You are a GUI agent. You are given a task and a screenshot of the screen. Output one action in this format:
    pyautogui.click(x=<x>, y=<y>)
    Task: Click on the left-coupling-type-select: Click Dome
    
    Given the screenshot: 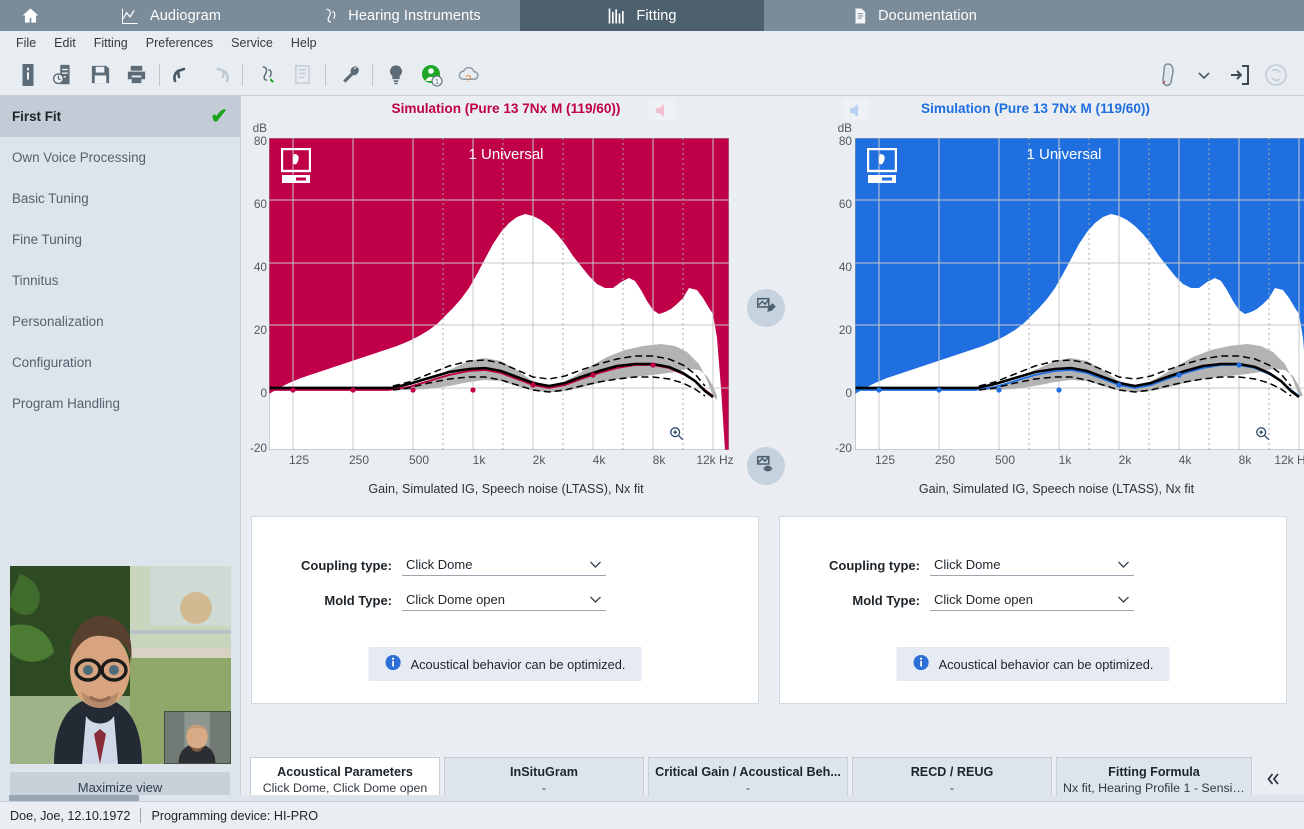 What is the action you would take?
    pyautogui.click(x=504, y=565)
    